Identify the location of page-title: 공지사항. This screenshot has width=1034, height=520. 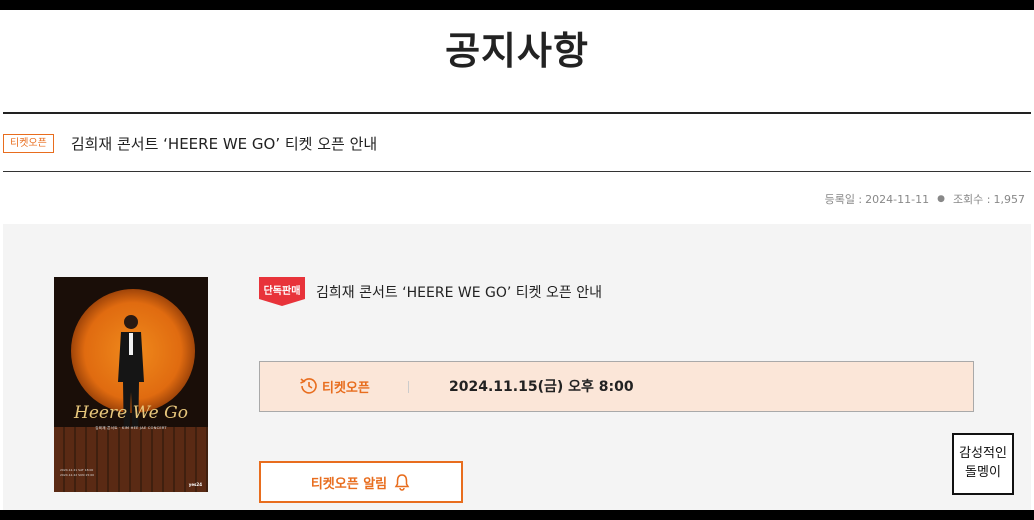
(517, 51).